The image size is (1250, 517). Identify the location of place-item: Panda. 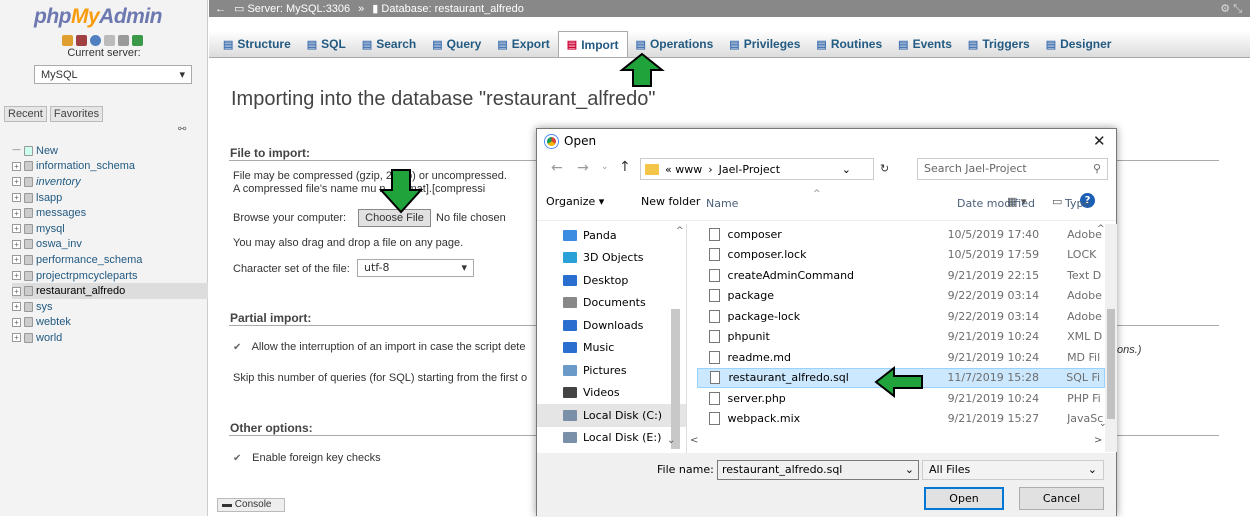
(611, 235).